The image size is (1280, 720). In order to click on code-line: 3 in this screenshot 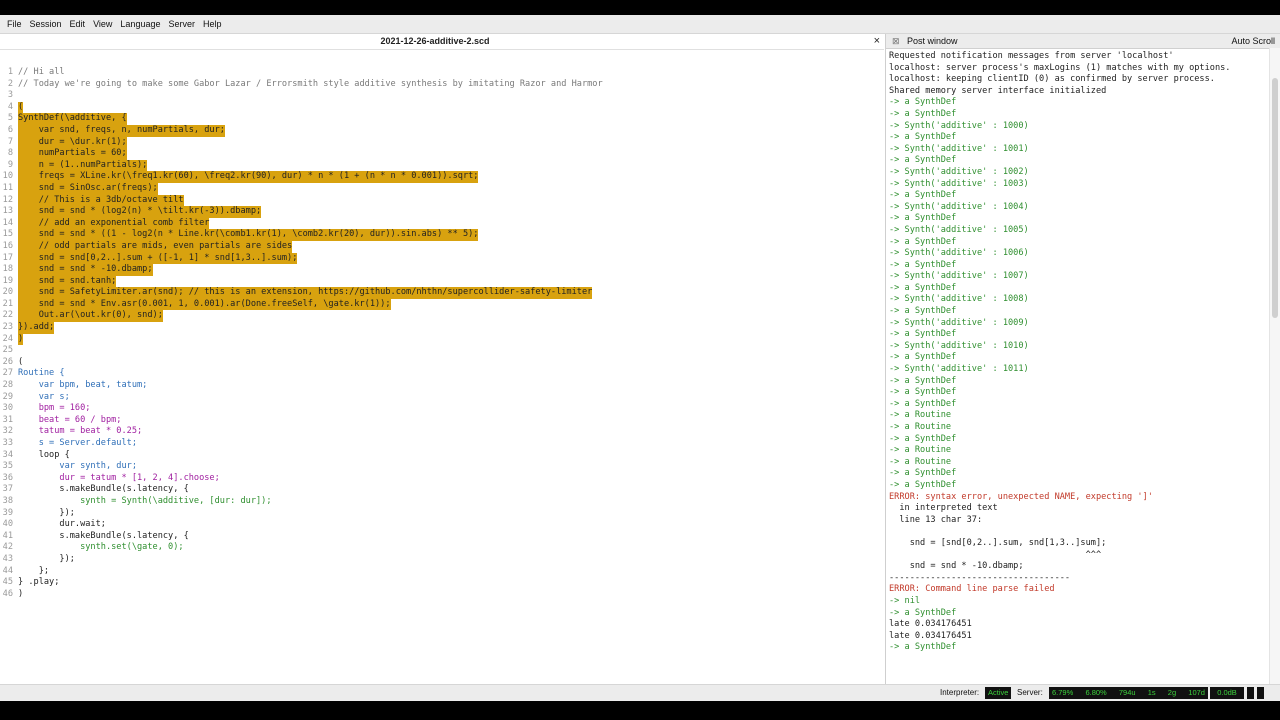, I will do `click(442, 96)`.